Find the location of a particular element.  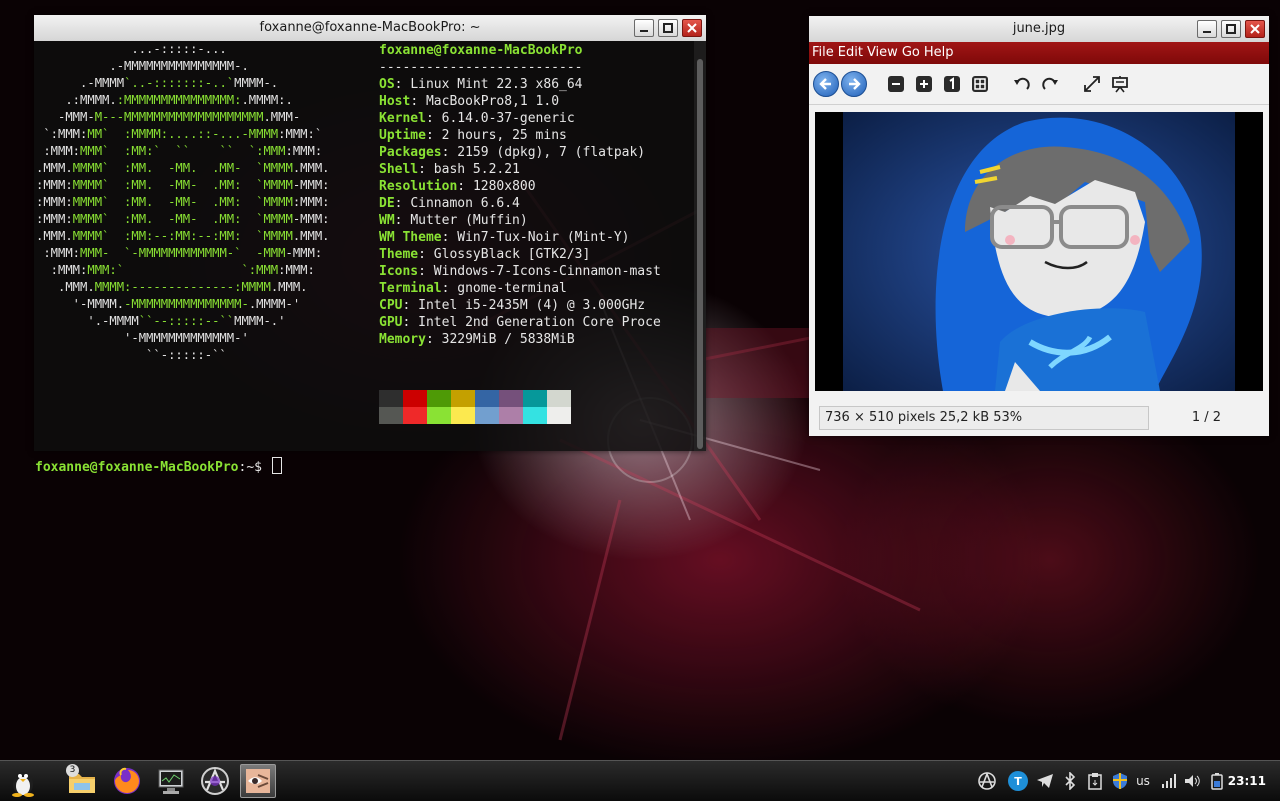

zoom-in-button is located at coordinates (924, 84).